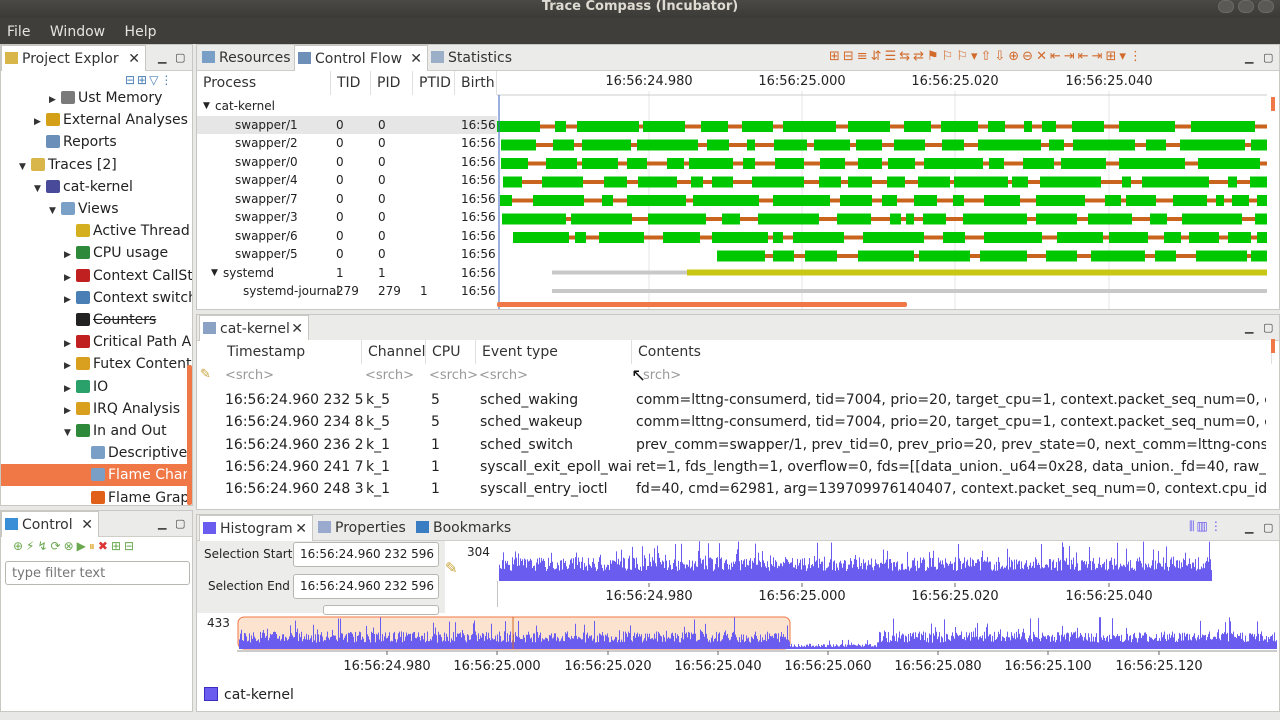  What do you see at coordinates (463, 528) in the screenshot?
I see `tab-bookmarks: Bookmarks` at bounding box center [463, 528].